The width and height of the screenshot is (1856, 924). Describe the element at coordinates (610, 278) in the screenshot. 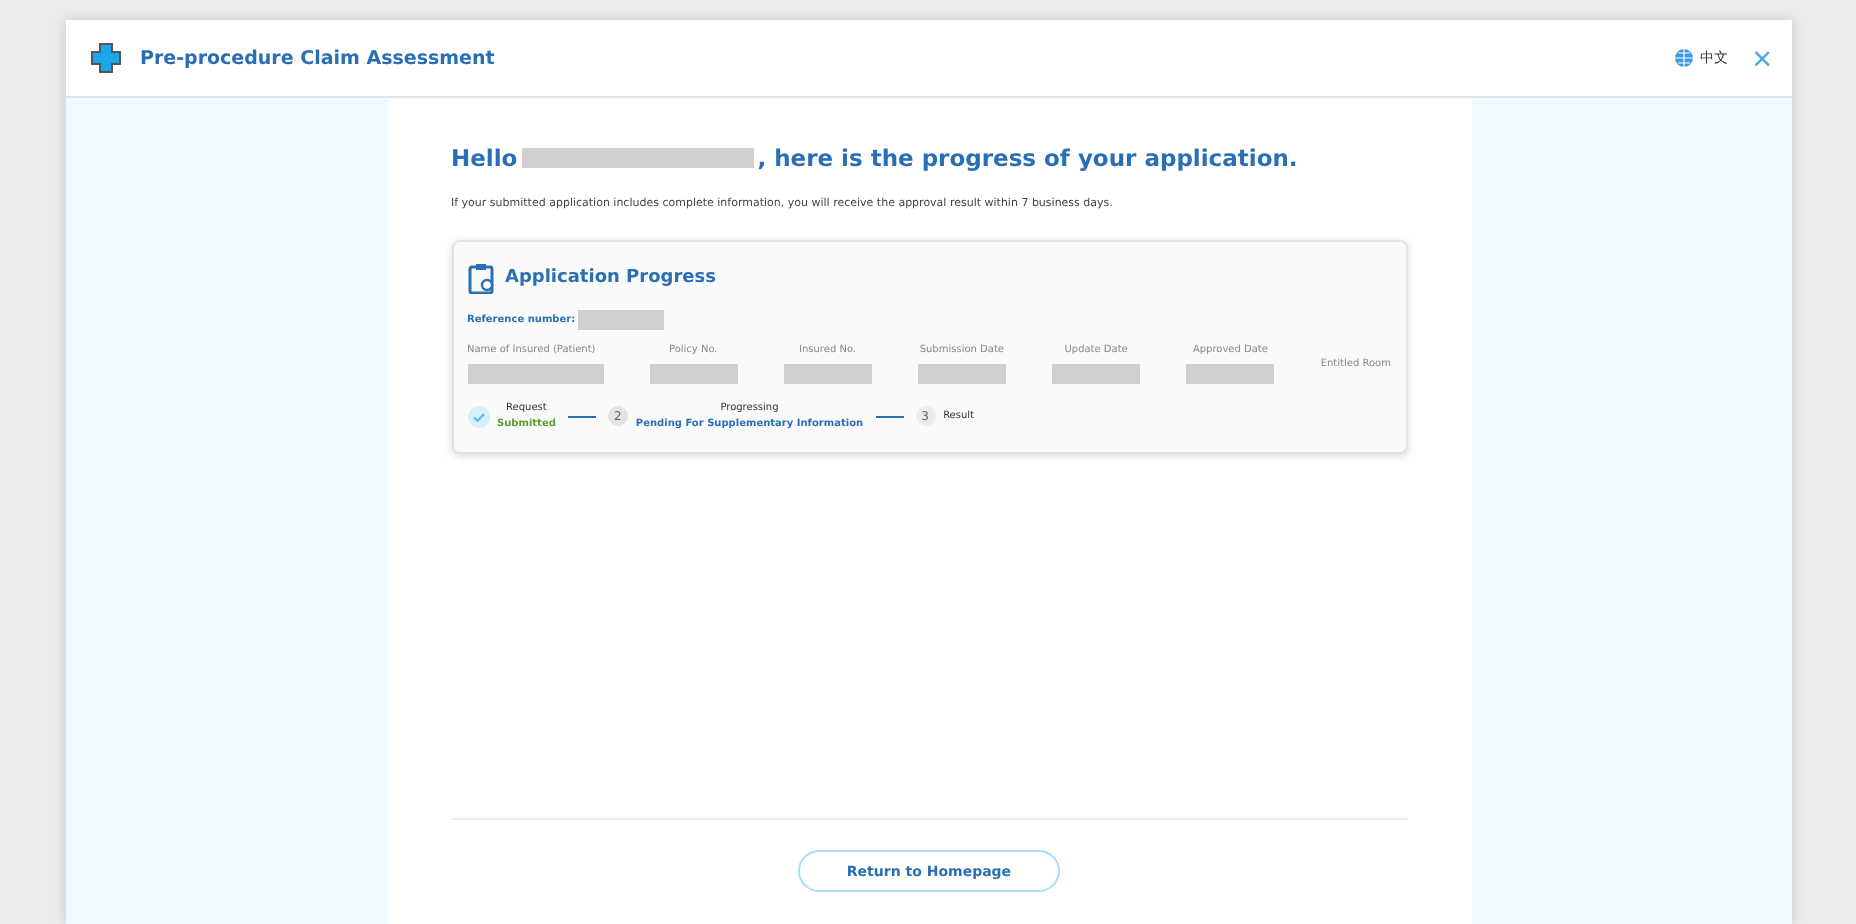

I see `card-title: Application Progress` at that location.